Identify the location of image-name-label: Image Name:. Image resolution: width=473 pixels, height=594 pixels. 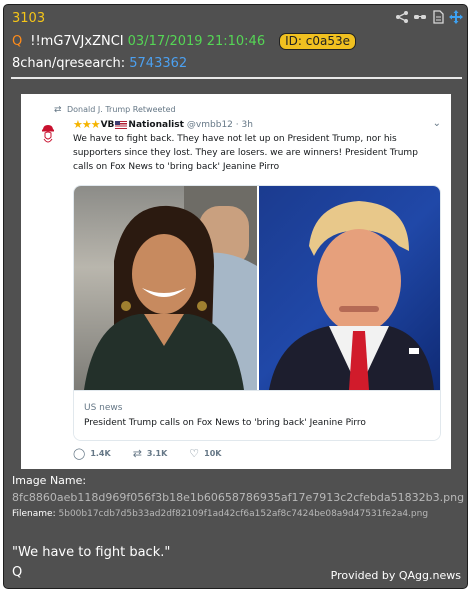
(49, 480).